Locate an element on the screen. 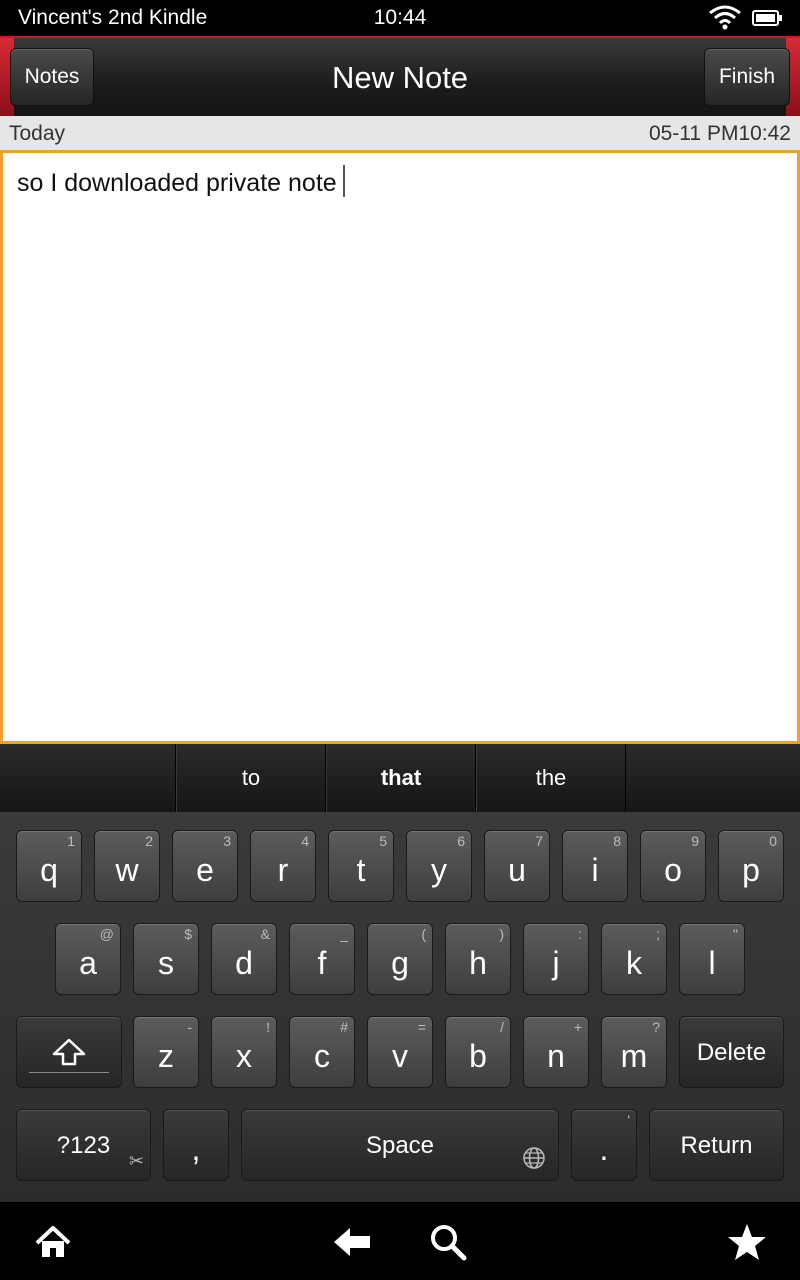  delete-key-label: Delete is located at coordinates (731, 1052).